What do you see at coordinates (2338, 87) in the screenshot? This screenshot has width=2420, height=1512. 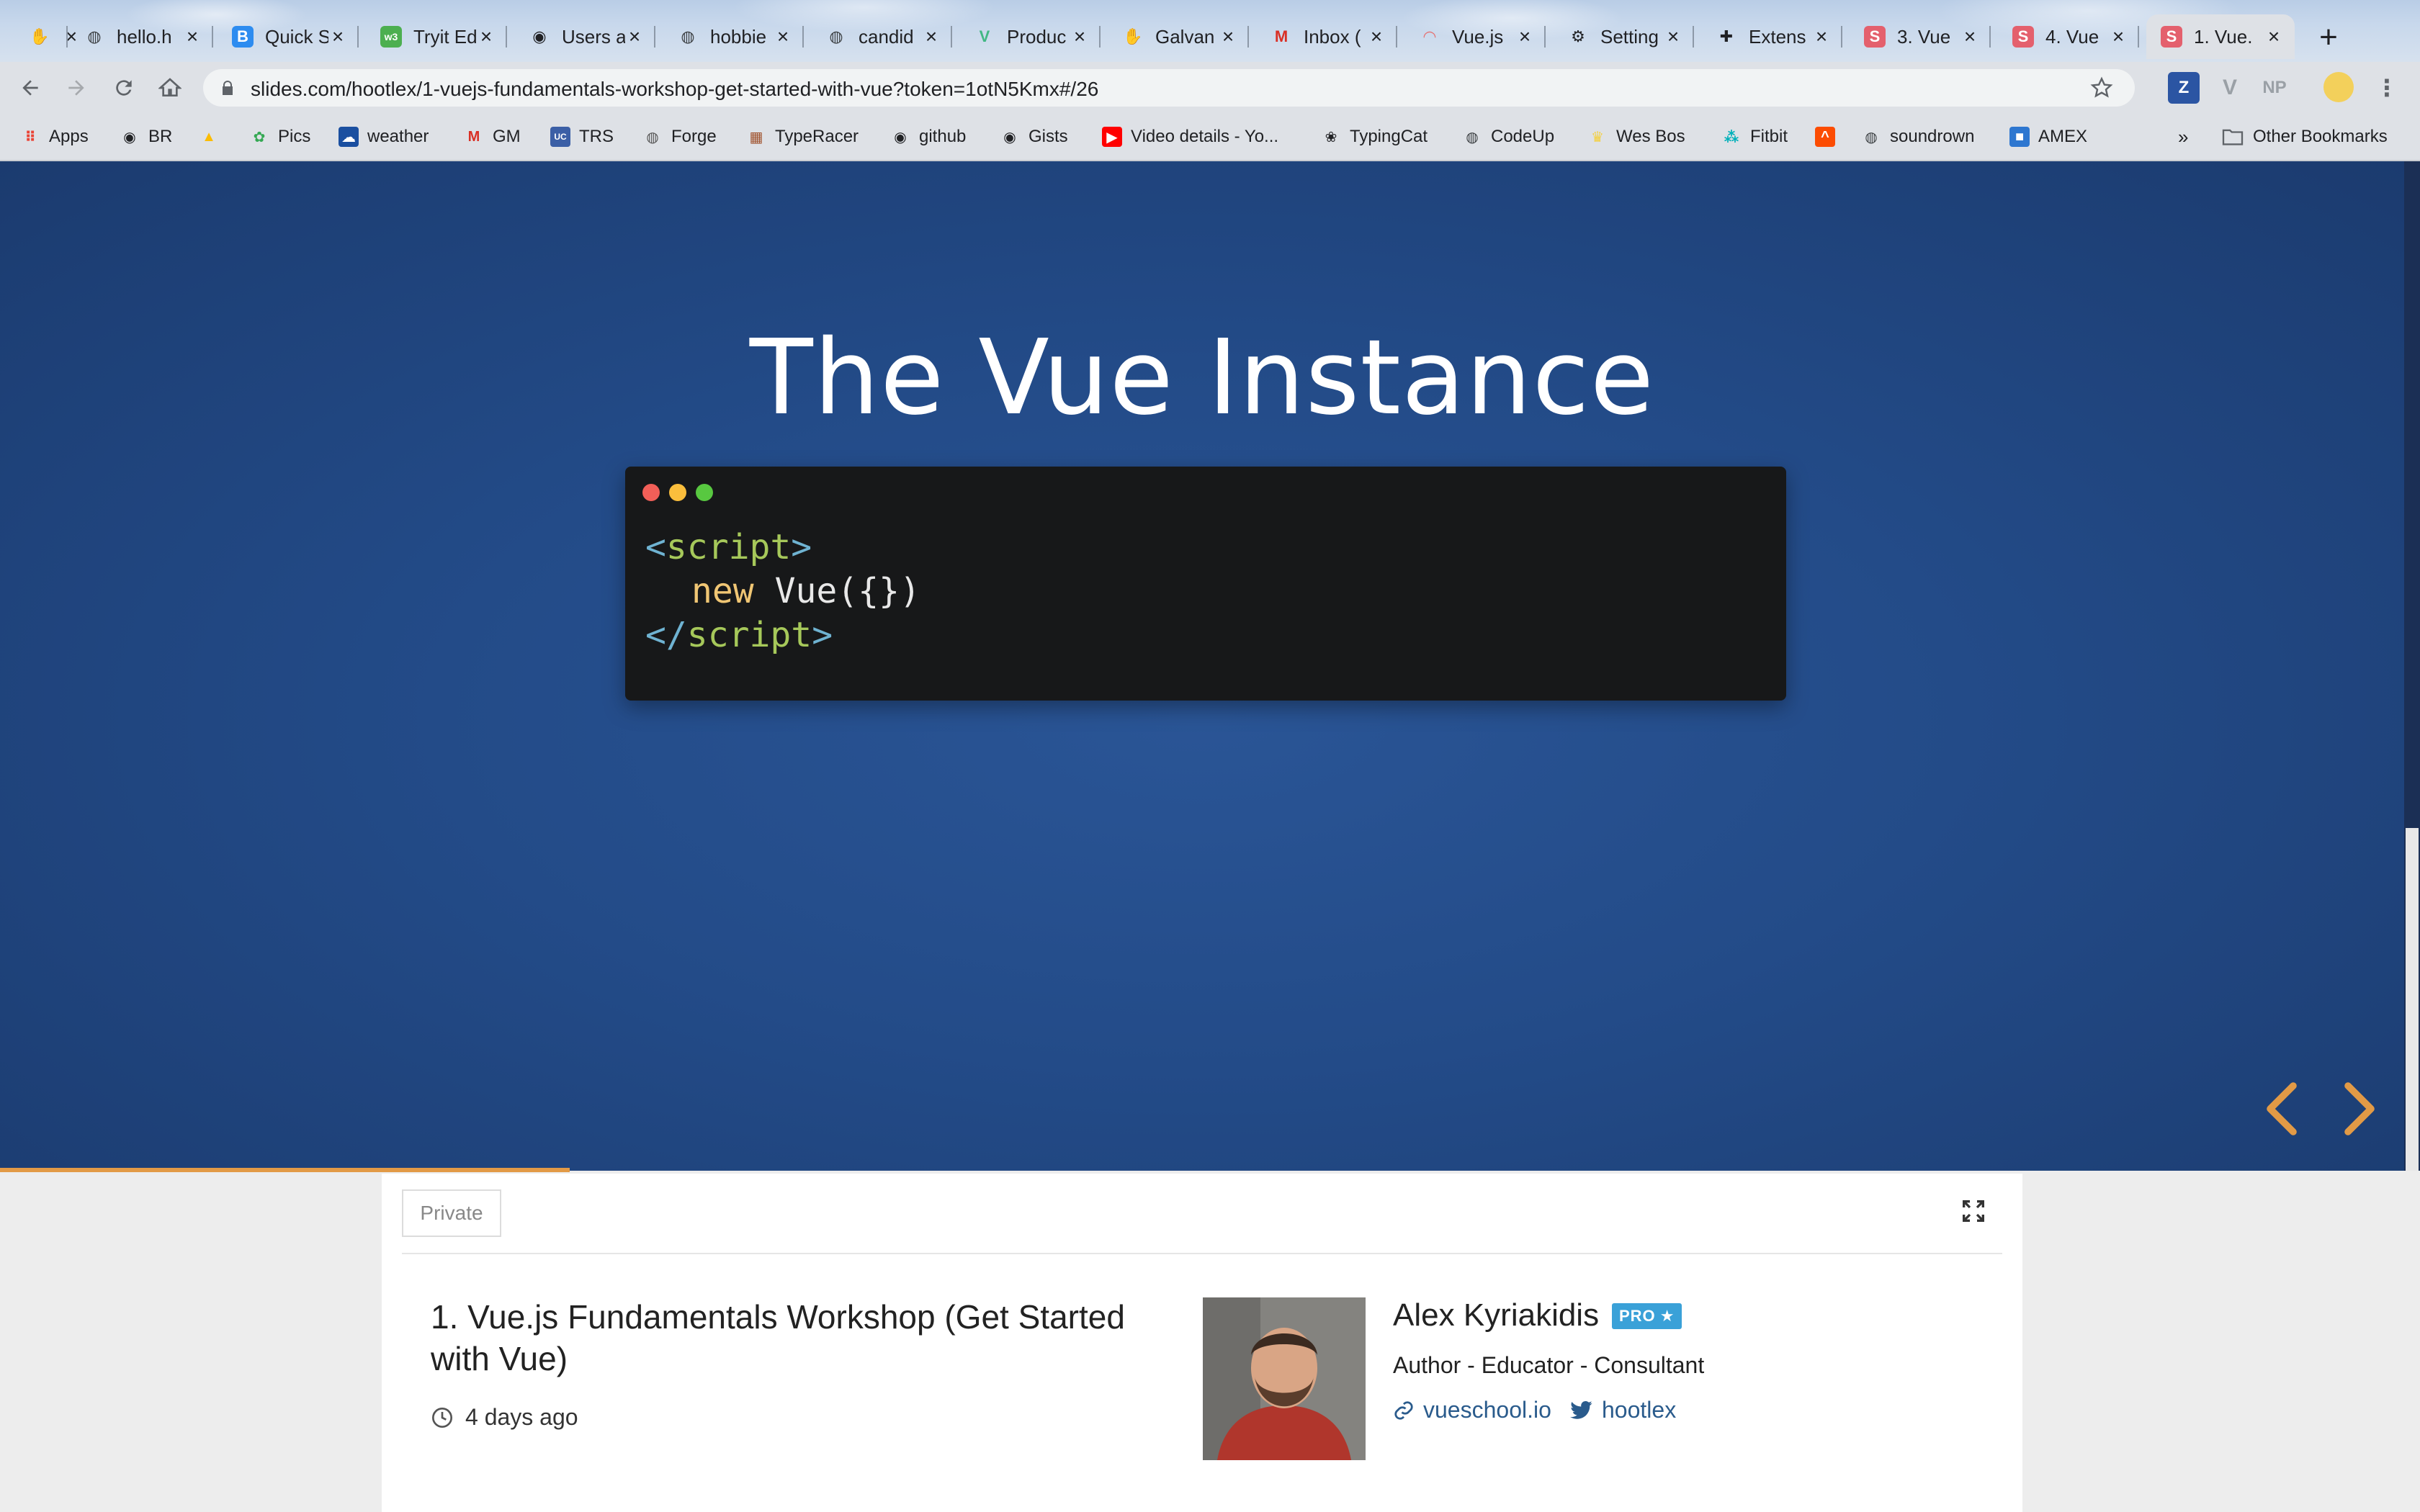 I see `profile-avatar` at bounding box center [2338, 87].